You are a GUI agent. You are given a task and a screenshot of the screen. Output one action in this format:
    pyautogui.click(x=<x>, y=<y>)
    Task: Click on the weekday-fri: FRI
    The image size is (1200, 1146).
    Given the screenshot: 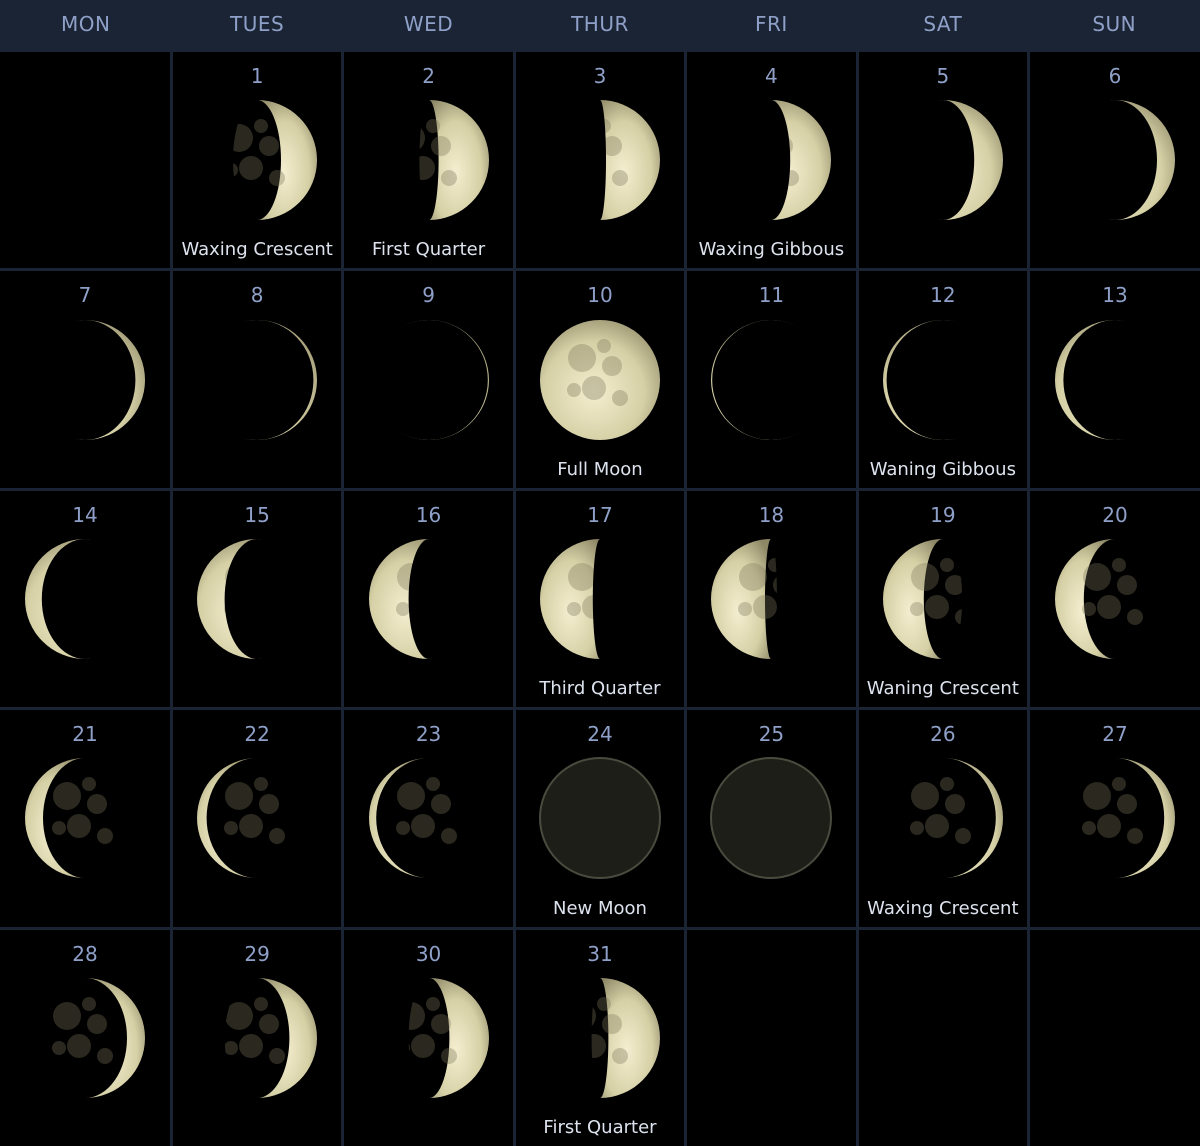 What is the action you would take?
    pyautogui.click(x=771, y=24)
    